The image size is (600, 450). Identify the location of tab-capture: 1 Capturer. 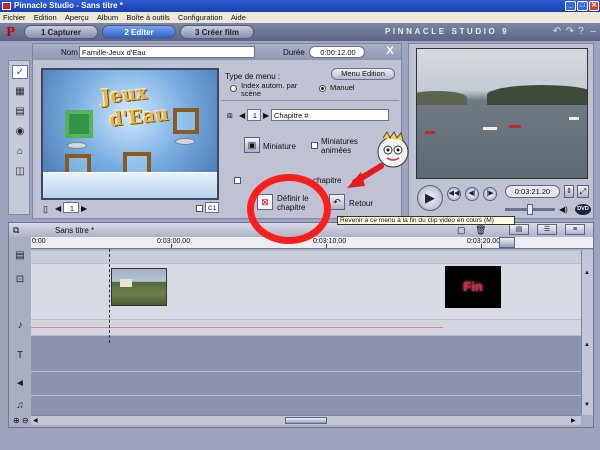
(61, 32).